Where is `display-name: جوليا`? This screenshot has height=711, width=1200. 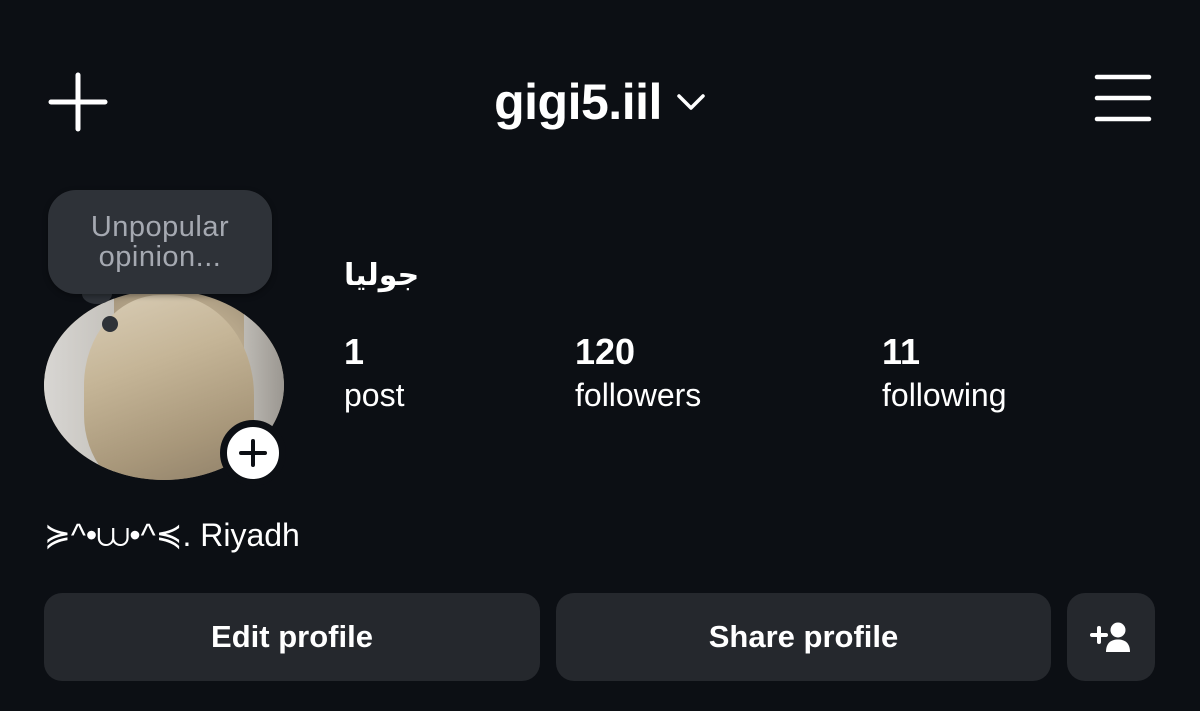
display-name: جوليا is located at coordinates (382, 275).